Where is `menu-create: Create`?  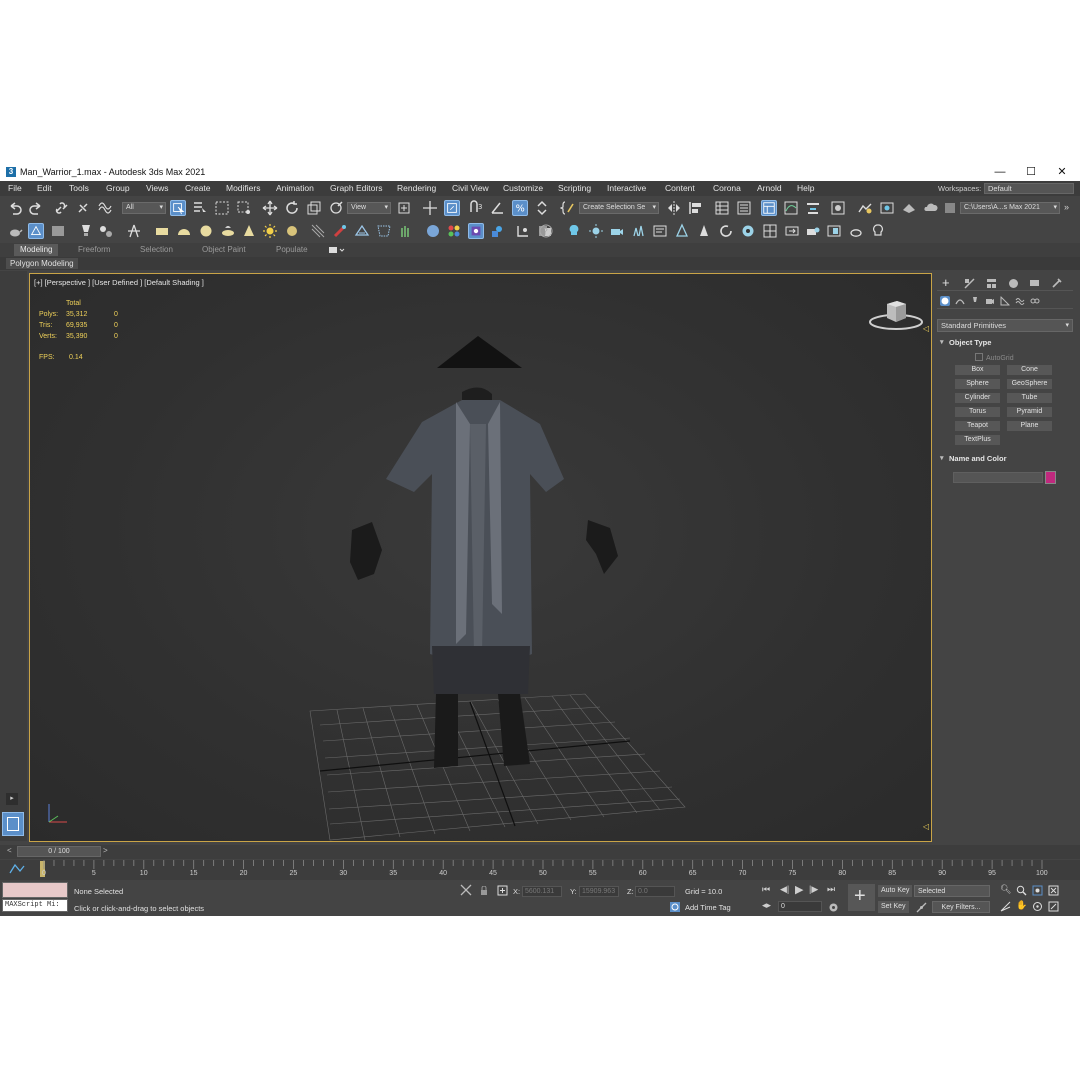 menu-create: Create is located at coordinates (198, 188).